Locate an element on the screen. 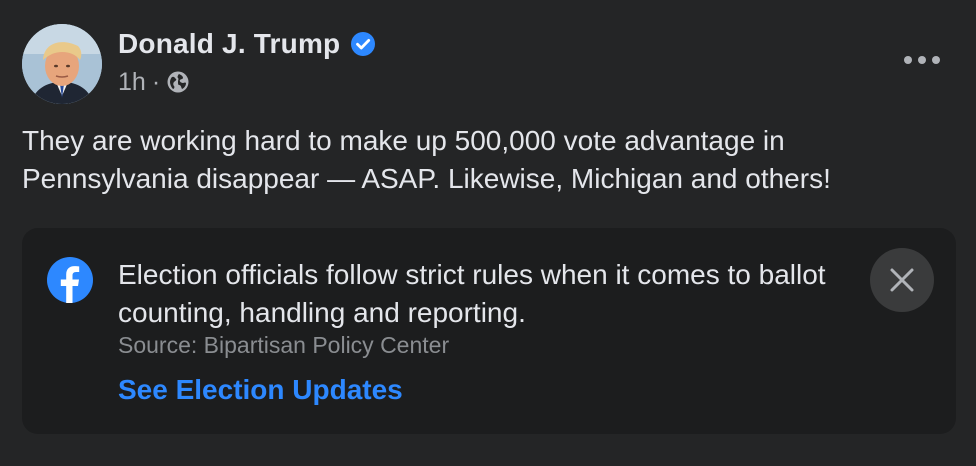  more-options-button is located at coordinates (922, 60).